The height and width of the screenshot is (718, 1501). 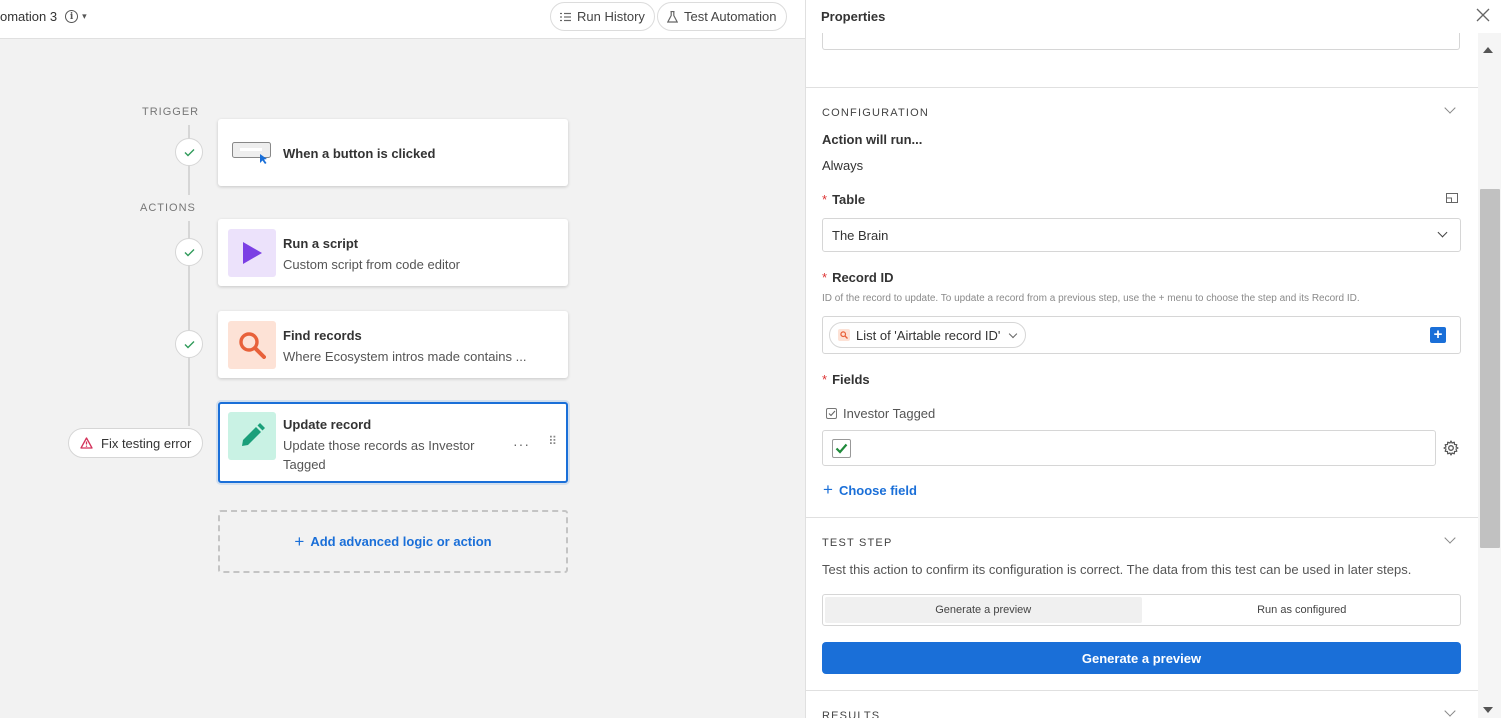 What do you see at coordinates (252, 436) in the screenshot?
I see `pencil-icon` at bounding box center [252, 436].